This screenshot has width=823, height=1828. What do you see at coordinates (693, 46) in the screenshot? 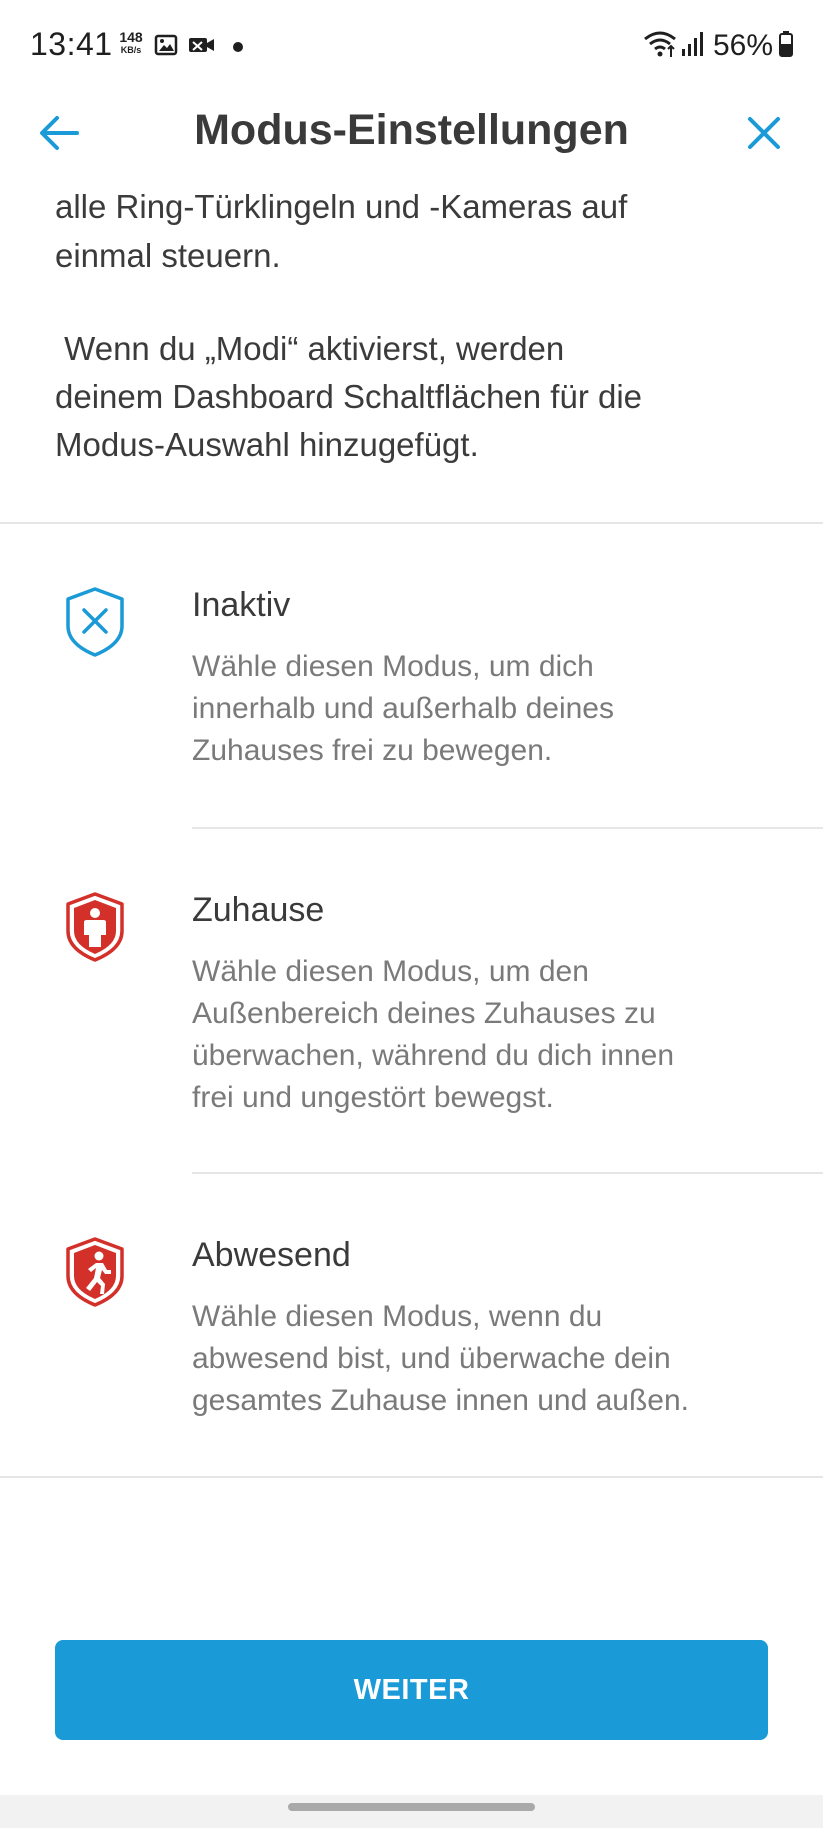
I see `signal-icon` at bounding box center [693, 46].